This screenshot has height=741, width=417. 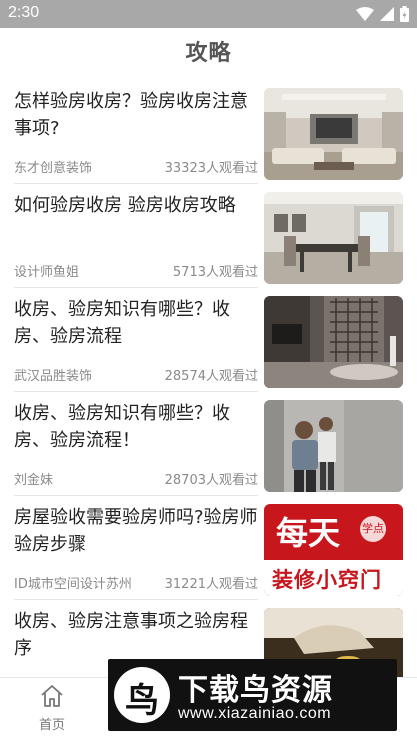 What do you see at coordinates (125, 205) in the screenshot?
I see `article-title: 如何验房收房 验房收房攻略` at bounding box center [125, 205].